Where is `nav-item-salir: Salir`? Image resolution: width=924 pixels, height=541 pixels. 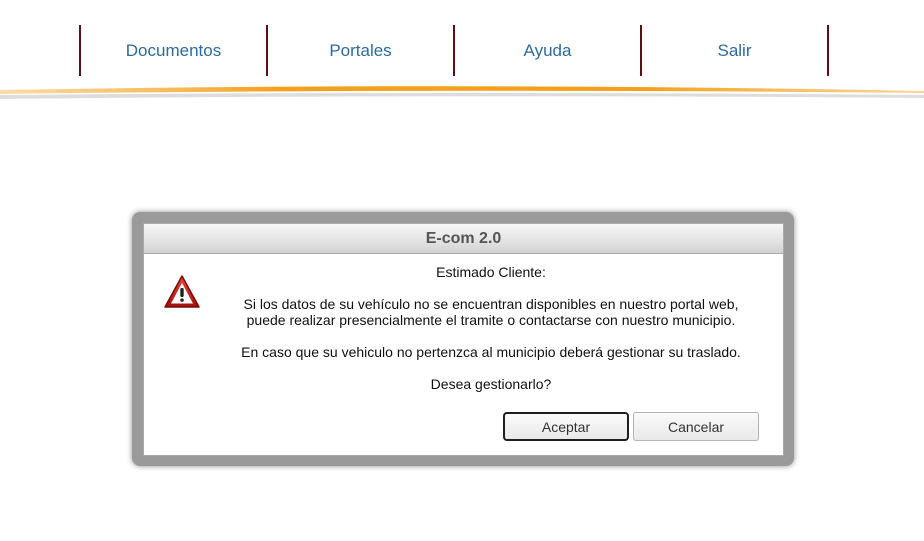 nav-item-salir: Salir is located at coordinates (733, 50).